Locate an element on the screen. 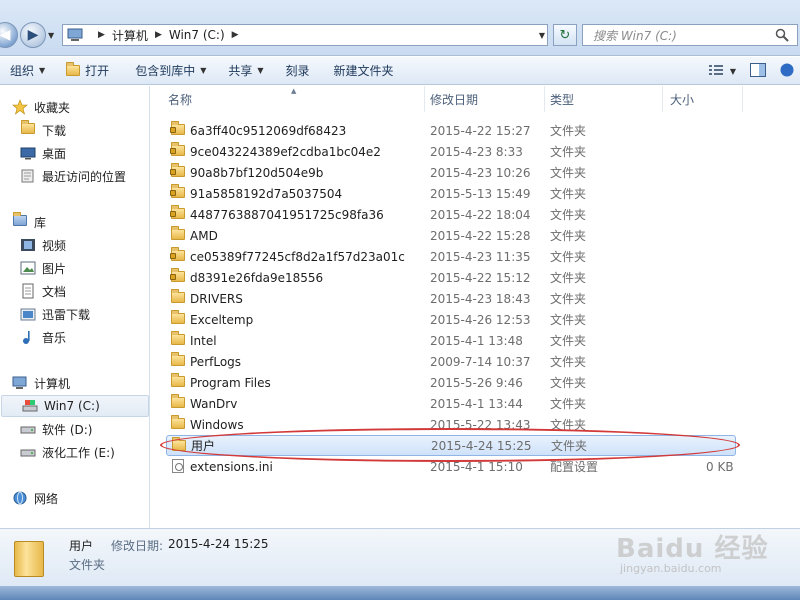  nav-drive-c: Win7 (C:) is located at coordinates (75, 406).